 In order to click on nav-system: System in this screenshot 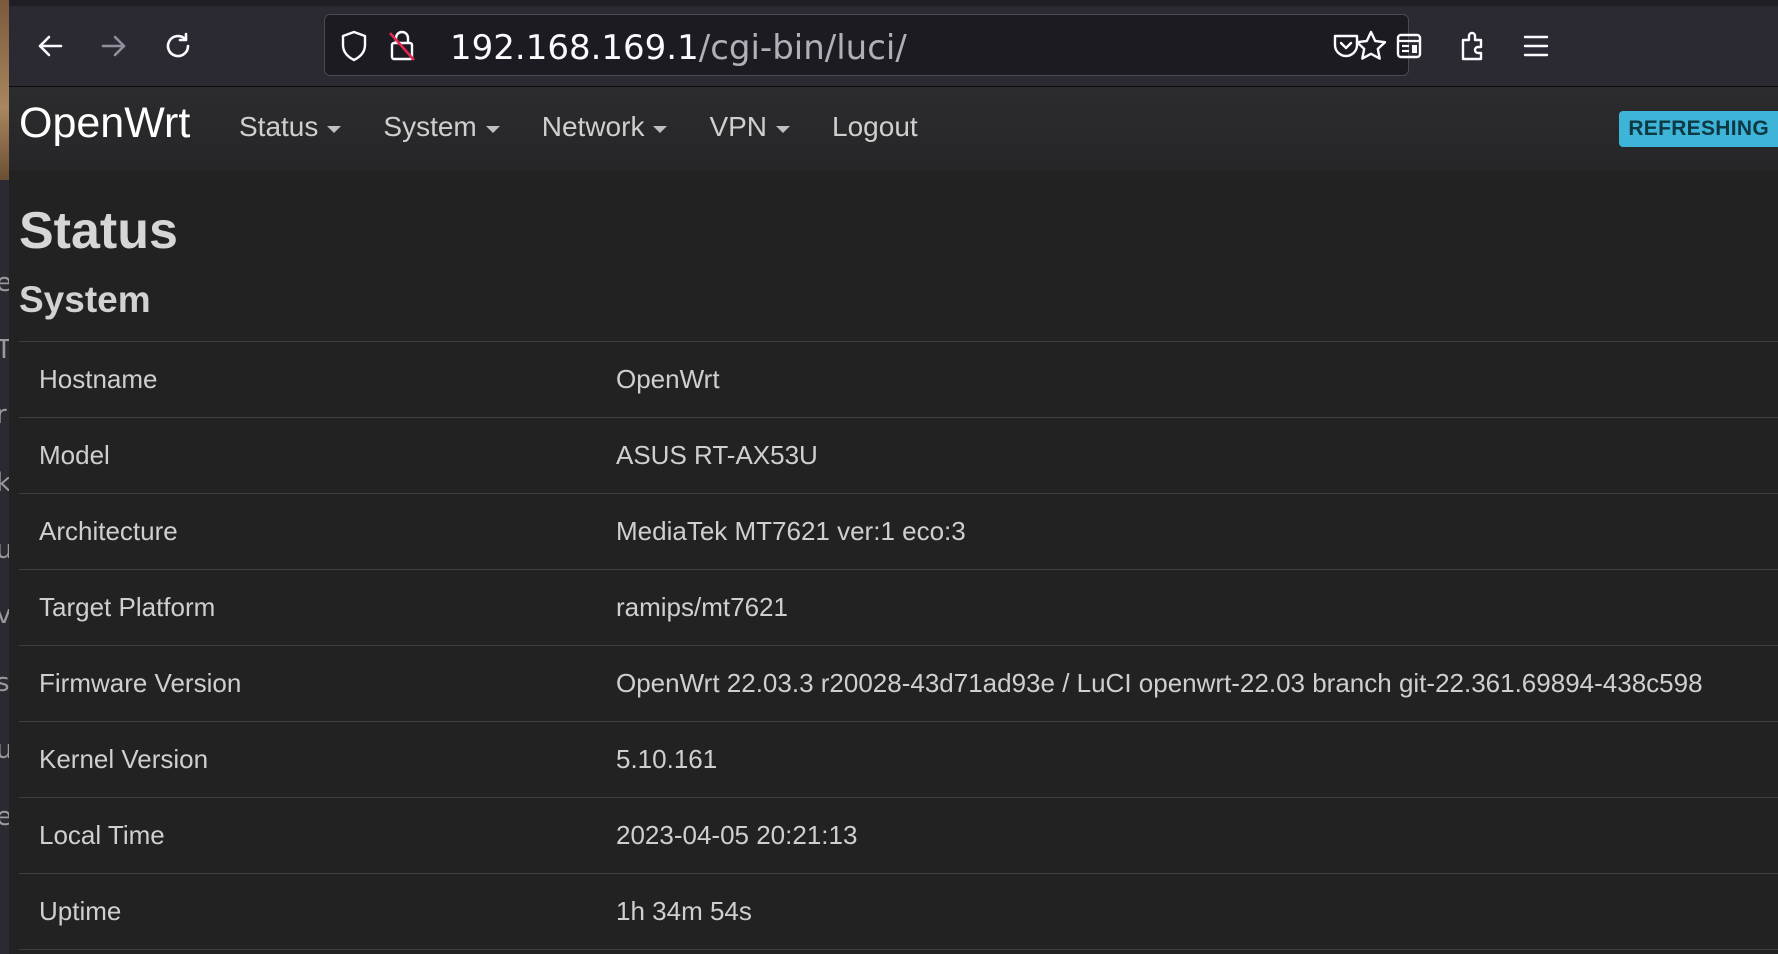, I will do `click(441, 127)`.